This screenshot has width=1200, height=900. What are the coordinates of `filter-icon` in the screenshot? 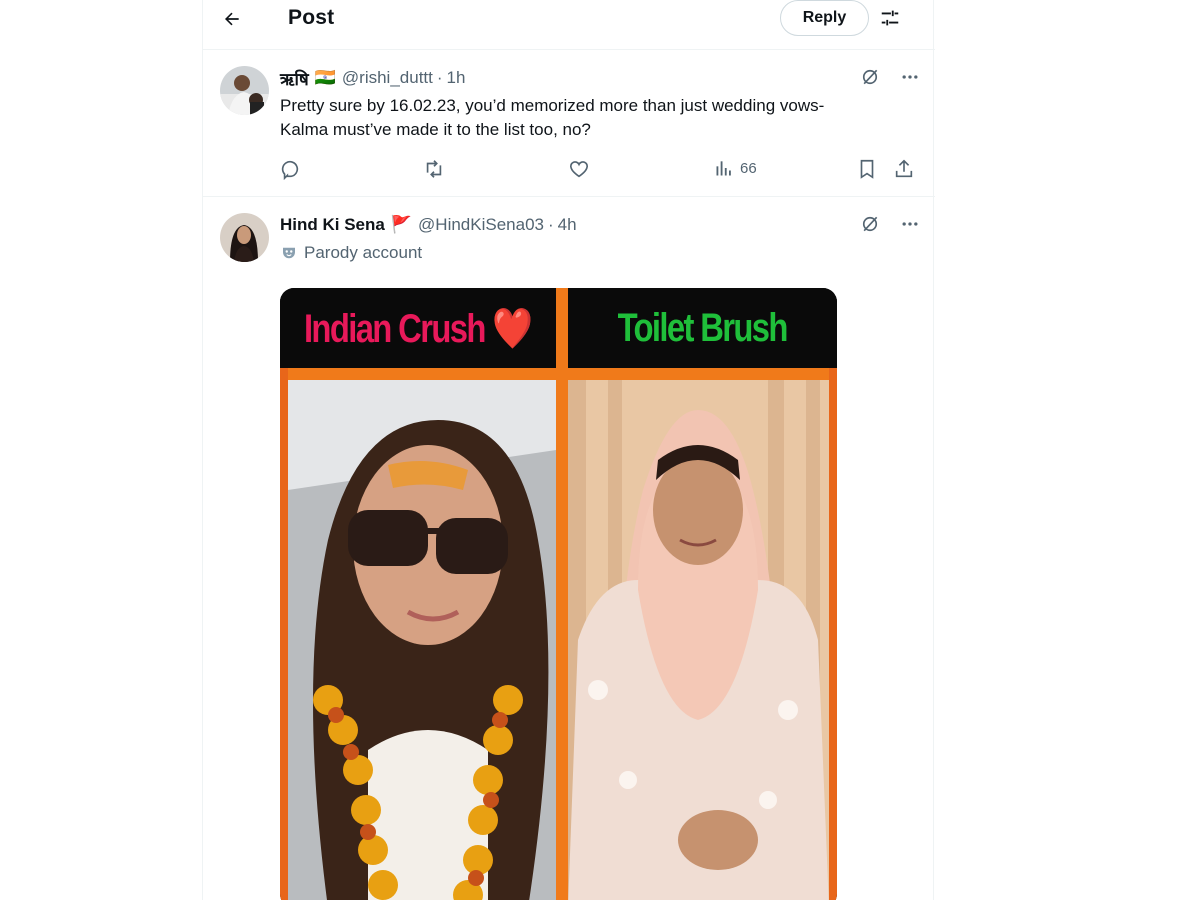 It's located at (890, 18).